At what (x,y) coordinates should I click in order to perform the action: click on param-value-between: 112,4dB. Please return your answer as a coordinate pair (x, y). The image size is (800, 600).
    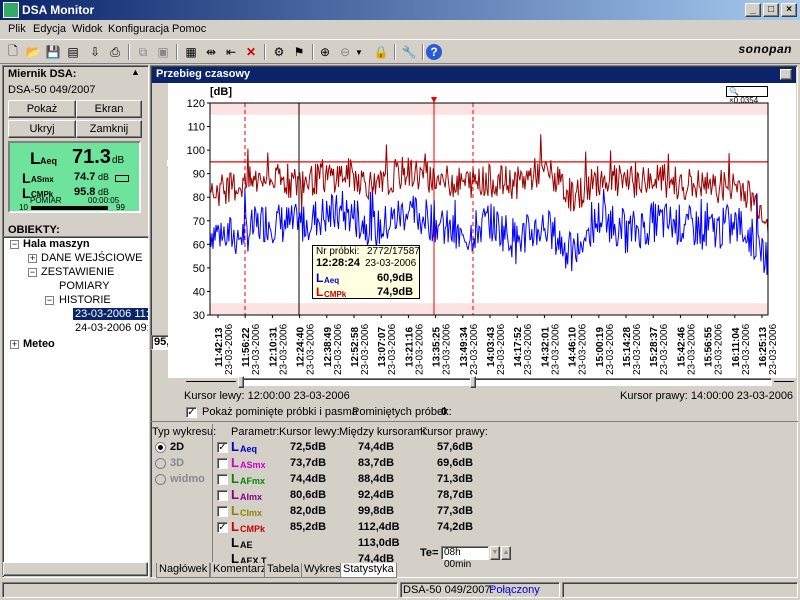
    Looking at the image, I should click on (379, 527).